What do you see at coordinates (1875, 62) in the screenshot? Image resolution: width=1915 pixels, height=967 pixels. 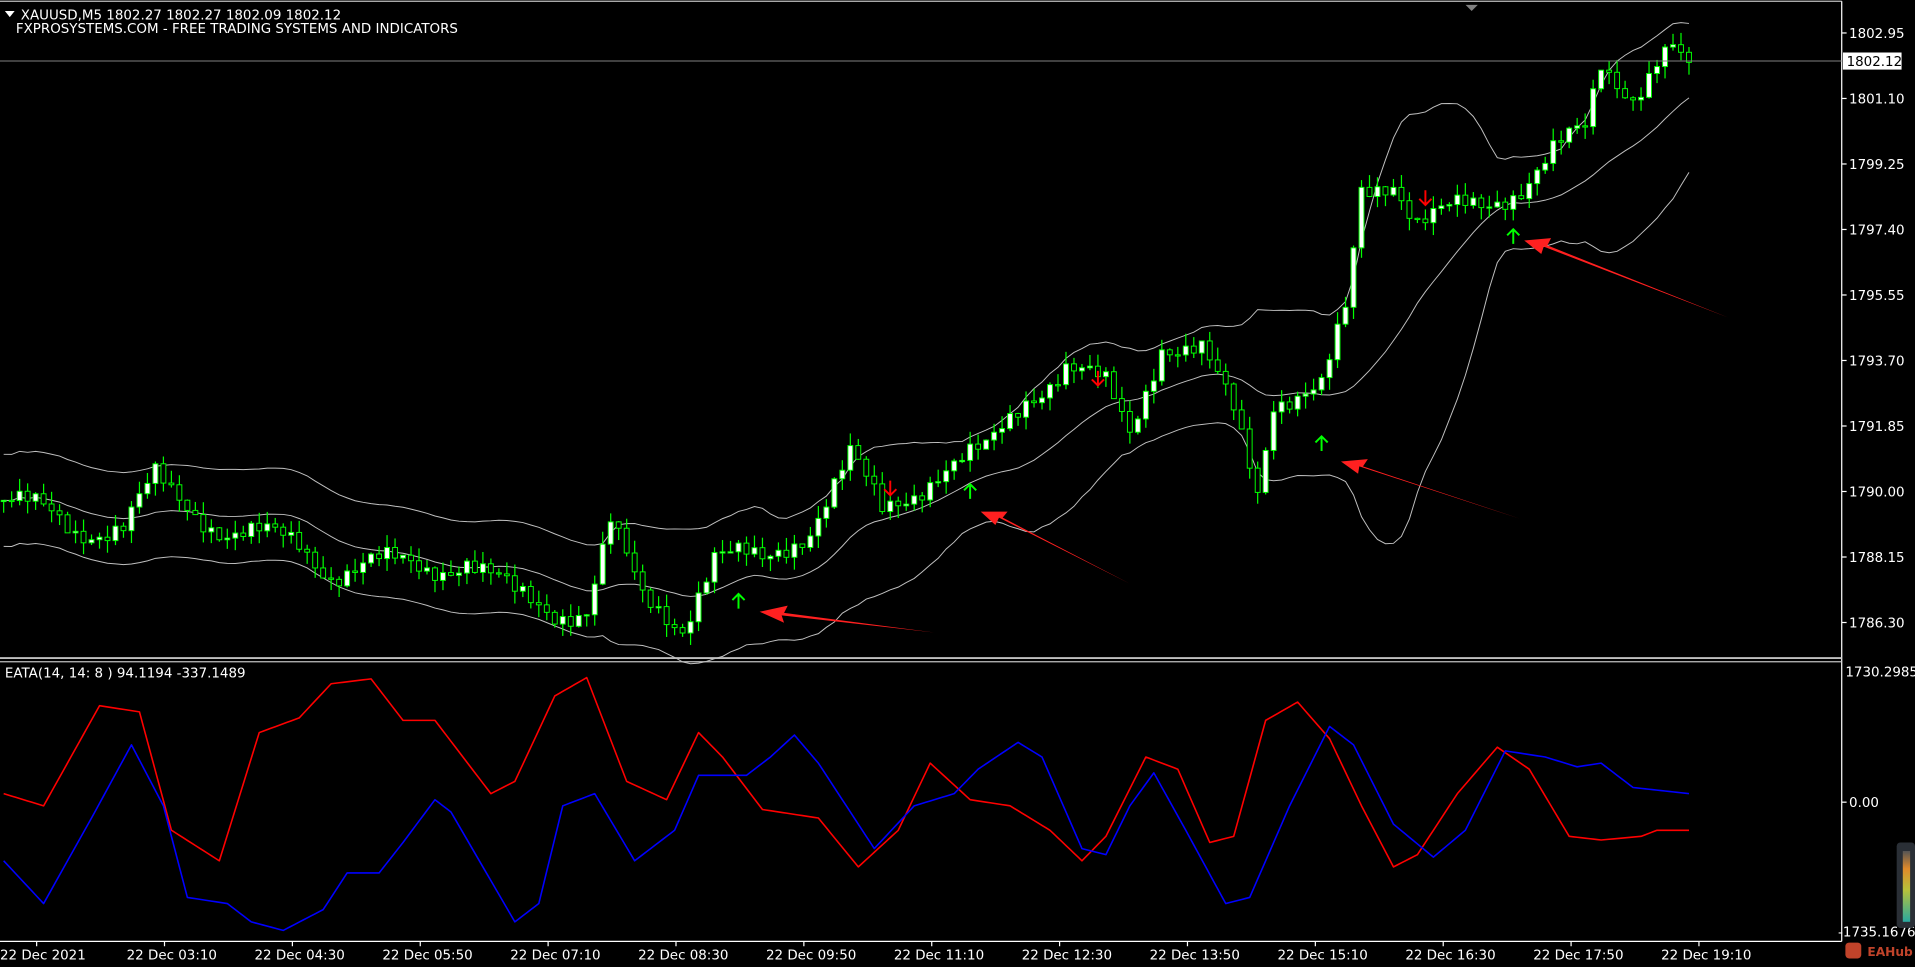 I see `current-price-label: 1802.12` at bounding box center [1875, 62].